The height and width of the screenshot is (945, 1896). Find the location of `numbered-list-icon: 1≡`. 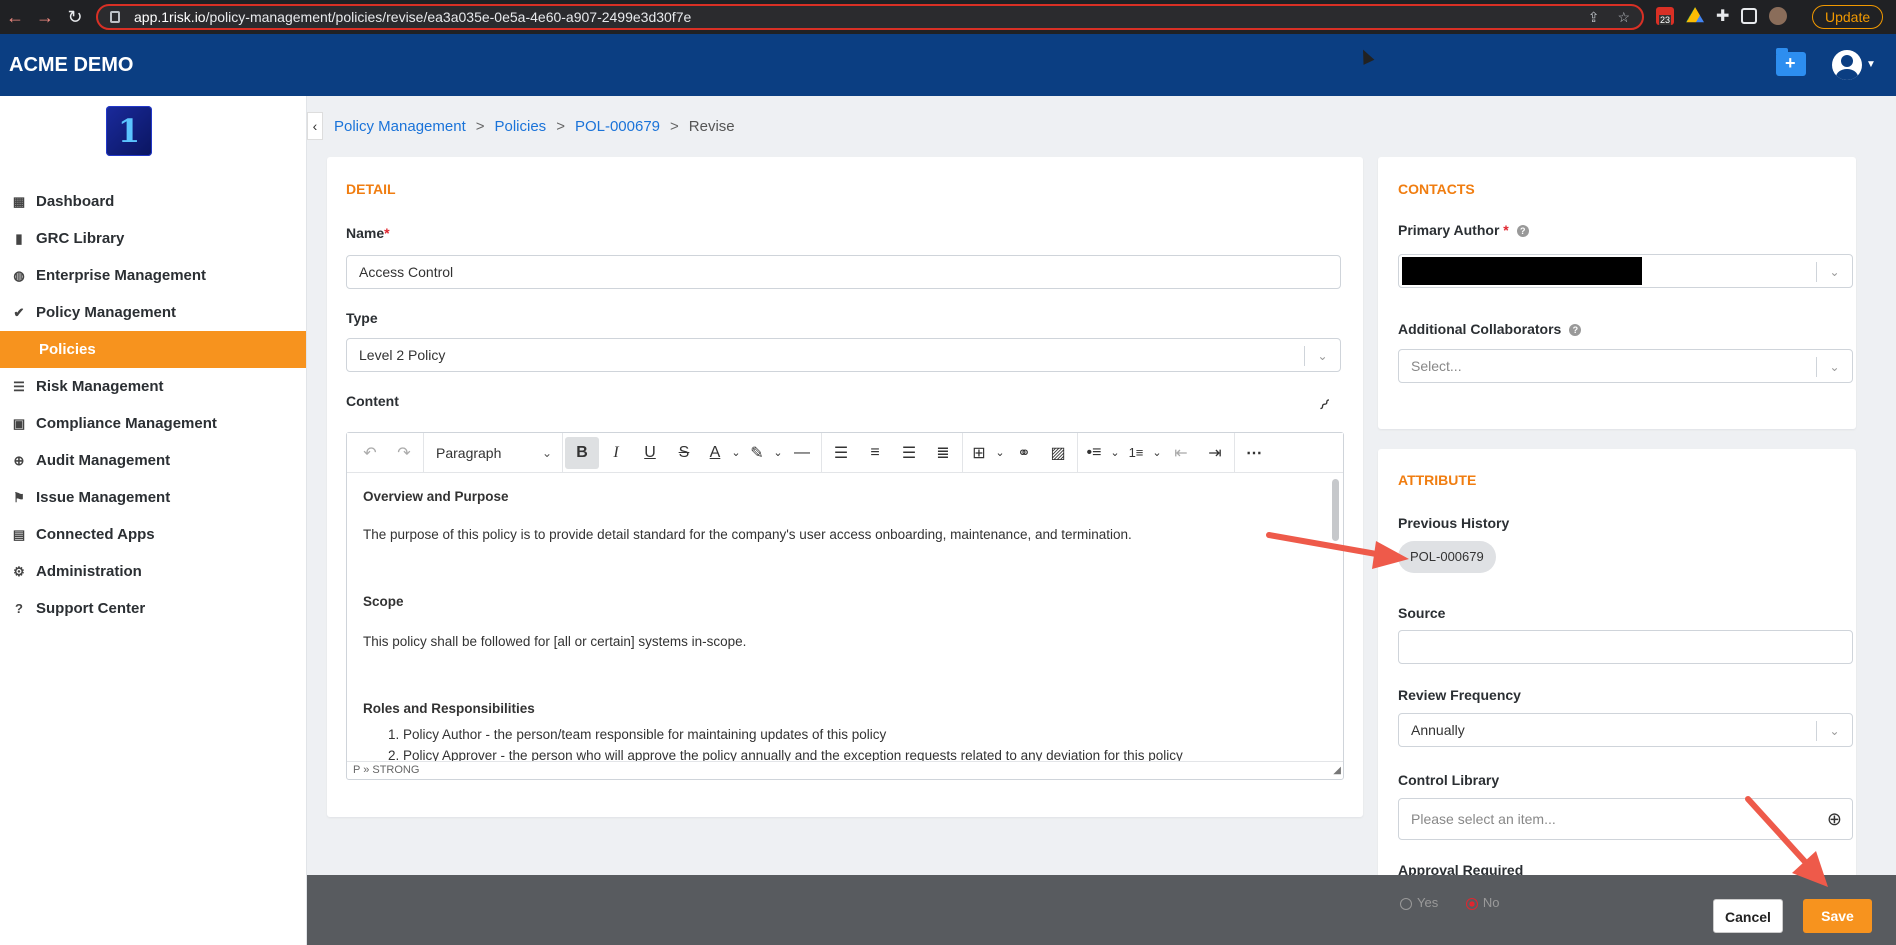

numbered-list-icon: 1≡ is located at coordinates (1136, 453).